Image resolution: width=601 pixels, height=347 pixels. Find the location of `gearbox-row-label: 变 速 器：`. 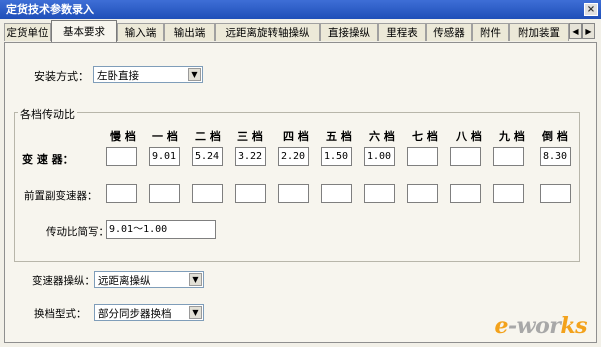

gearbox-row-label: 变 速 器： is located at coordinates (48, 159).